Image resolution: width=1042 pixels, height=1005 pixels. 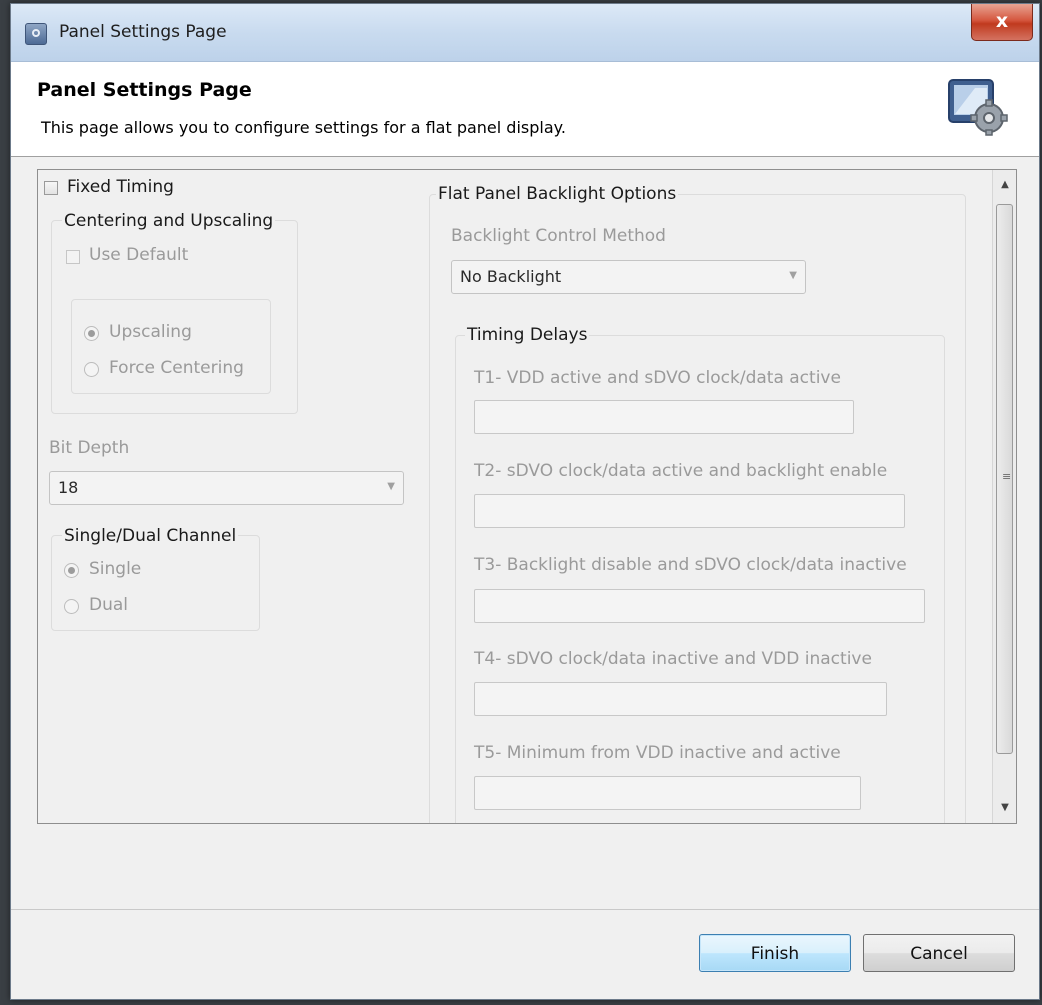 I want to click on dual-channel-radio, so click(x=71, y=606).